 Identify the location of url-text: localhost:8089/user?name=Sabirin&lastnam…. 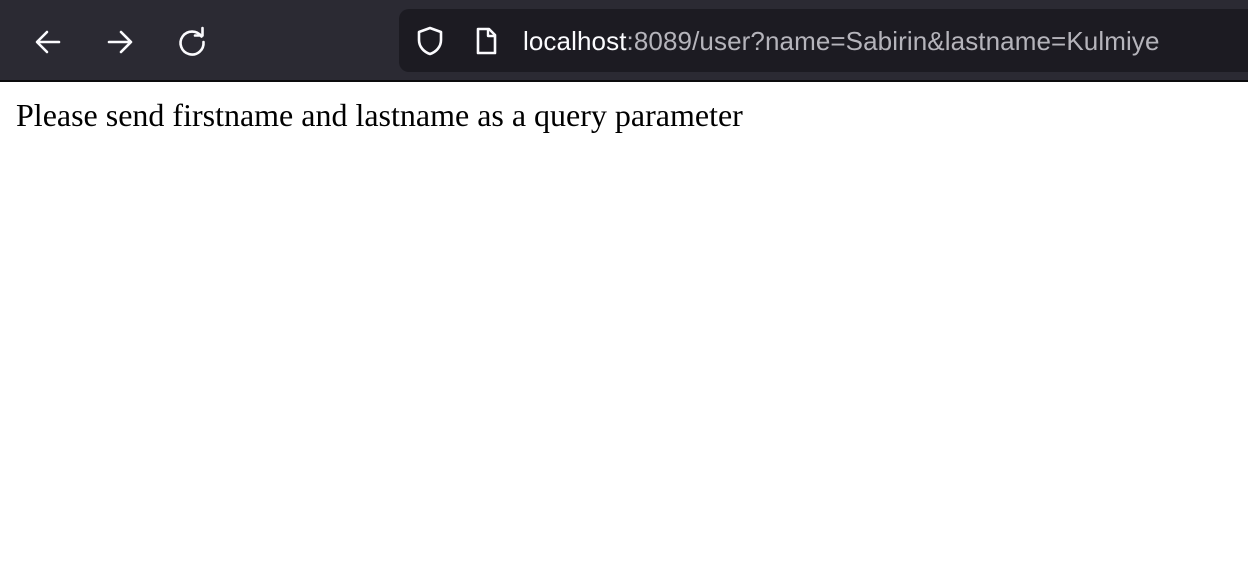
(841, 41).